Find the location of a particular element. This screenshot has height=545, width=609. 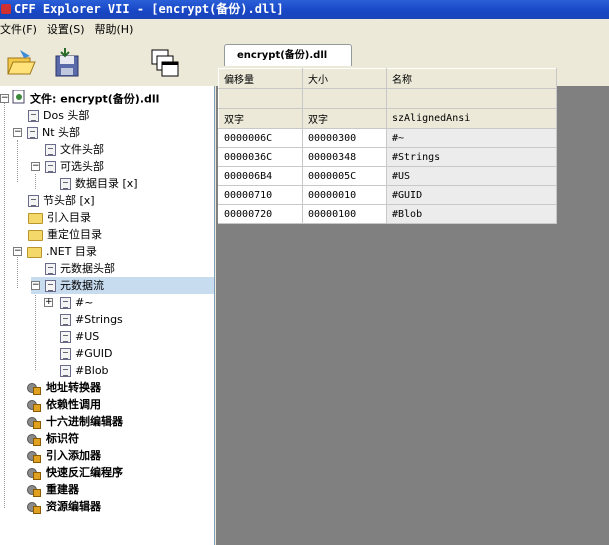

table-cell: 00000348 is located at coordinates (344, 157).